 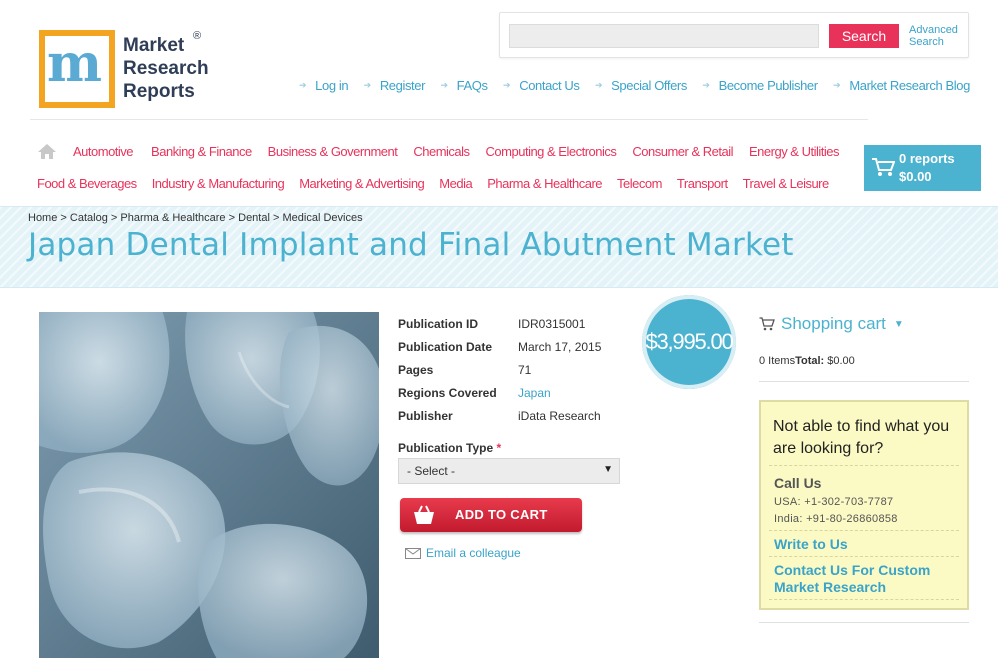 I want to click on top-link-label: Special Offers, so click(x=649, y=85).